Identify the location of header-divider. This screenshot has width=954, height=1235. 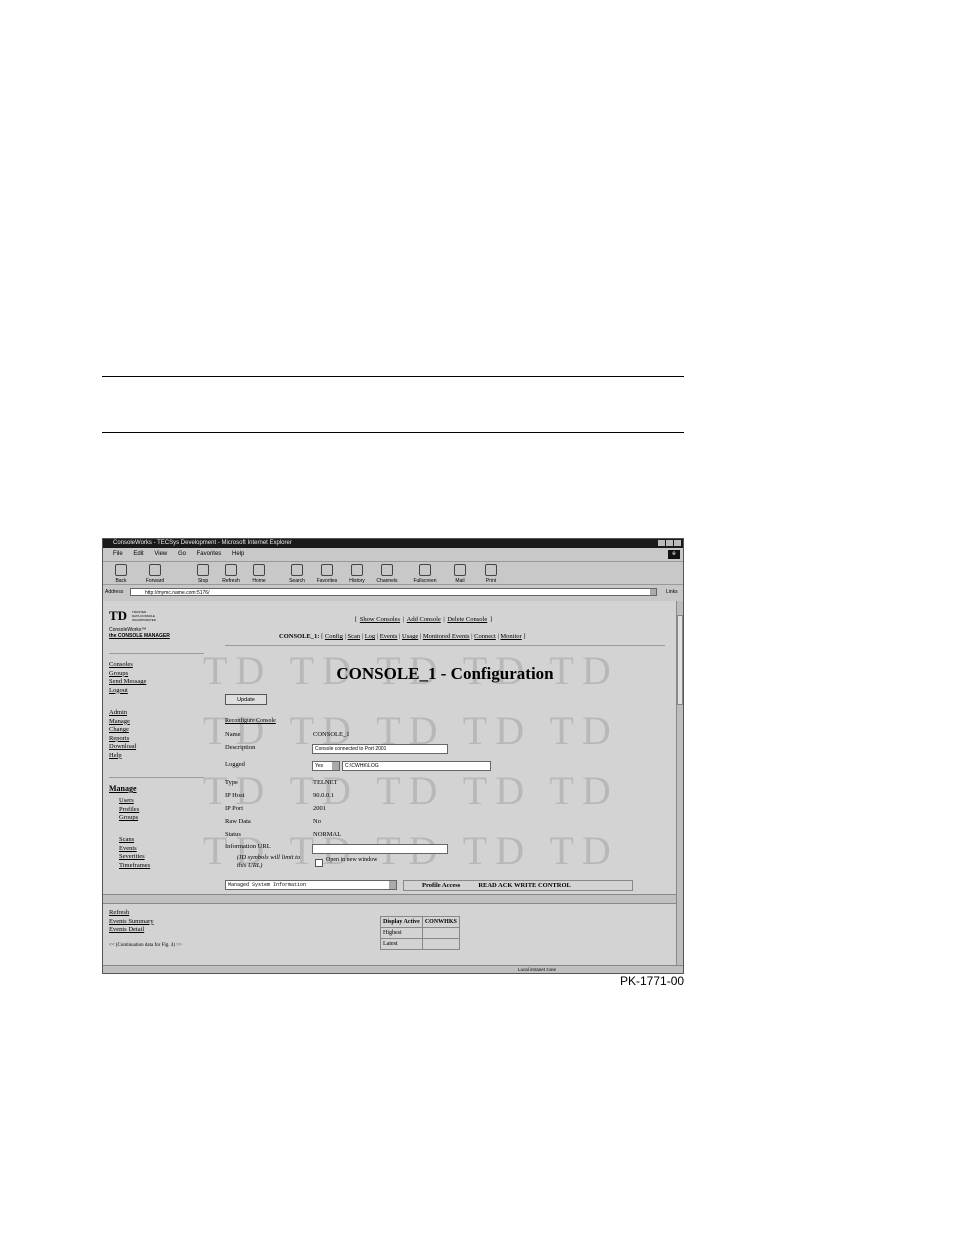
(445, 645).